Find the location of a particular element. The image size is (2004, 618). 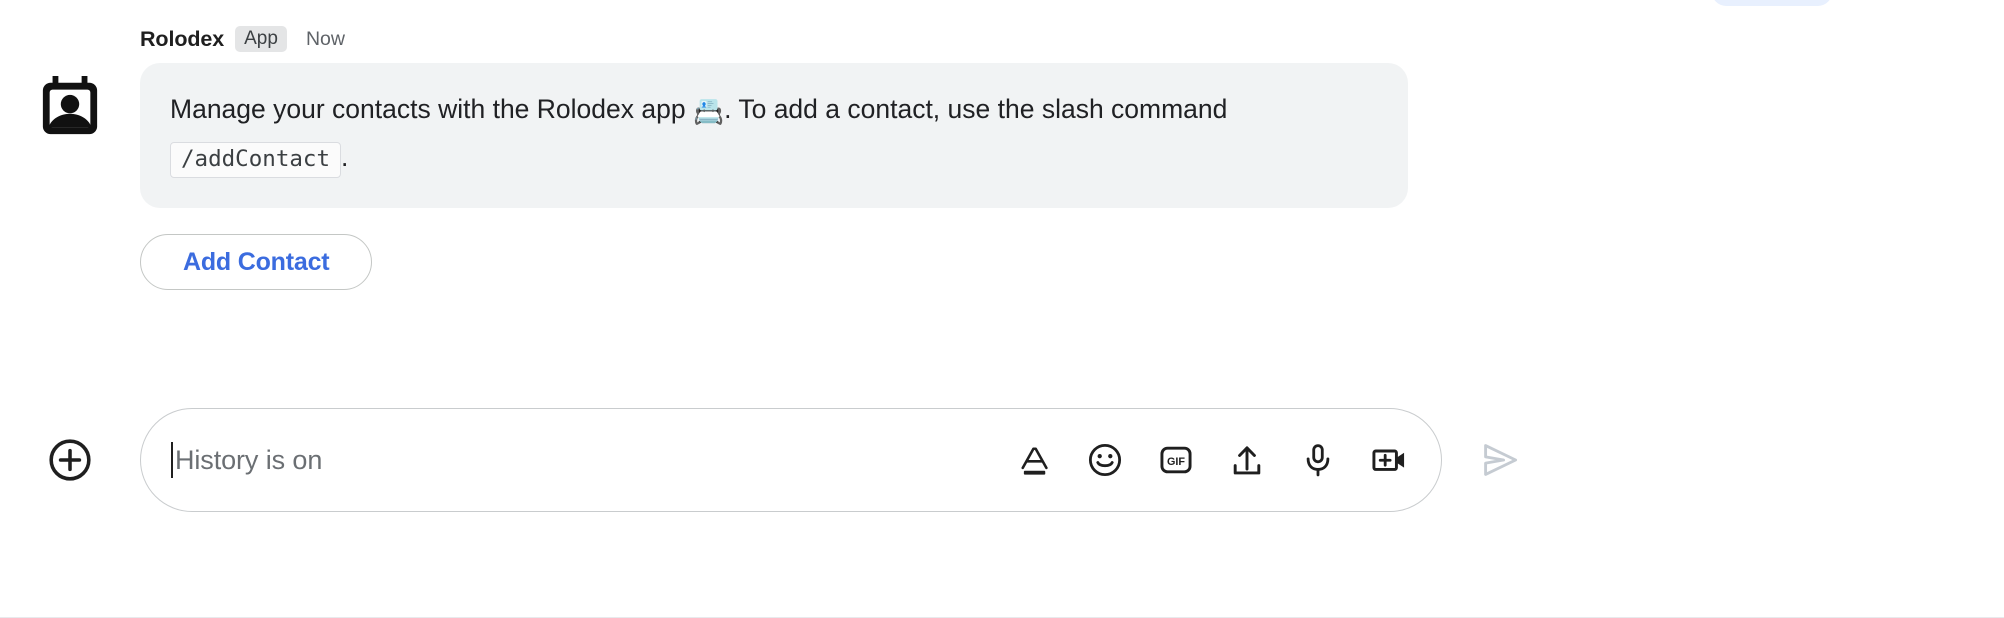

microphone-icon is located at coordinates (1318, 460).